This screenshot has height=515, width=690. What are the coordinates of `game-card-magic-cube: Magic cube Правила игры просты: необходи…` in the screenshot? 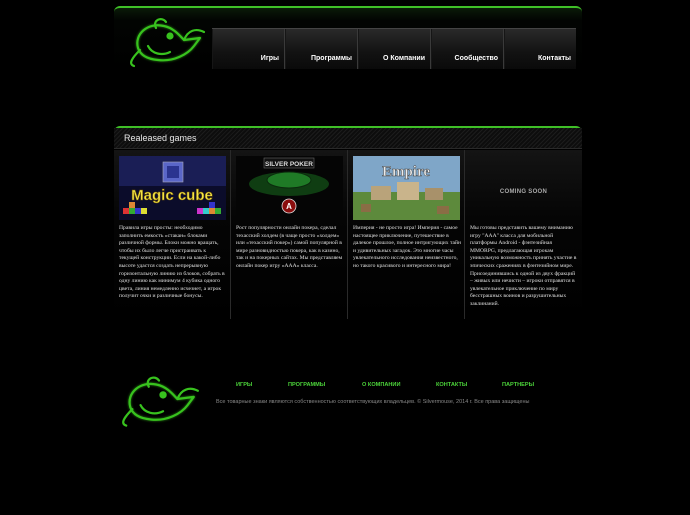 It's located at (172, 234).